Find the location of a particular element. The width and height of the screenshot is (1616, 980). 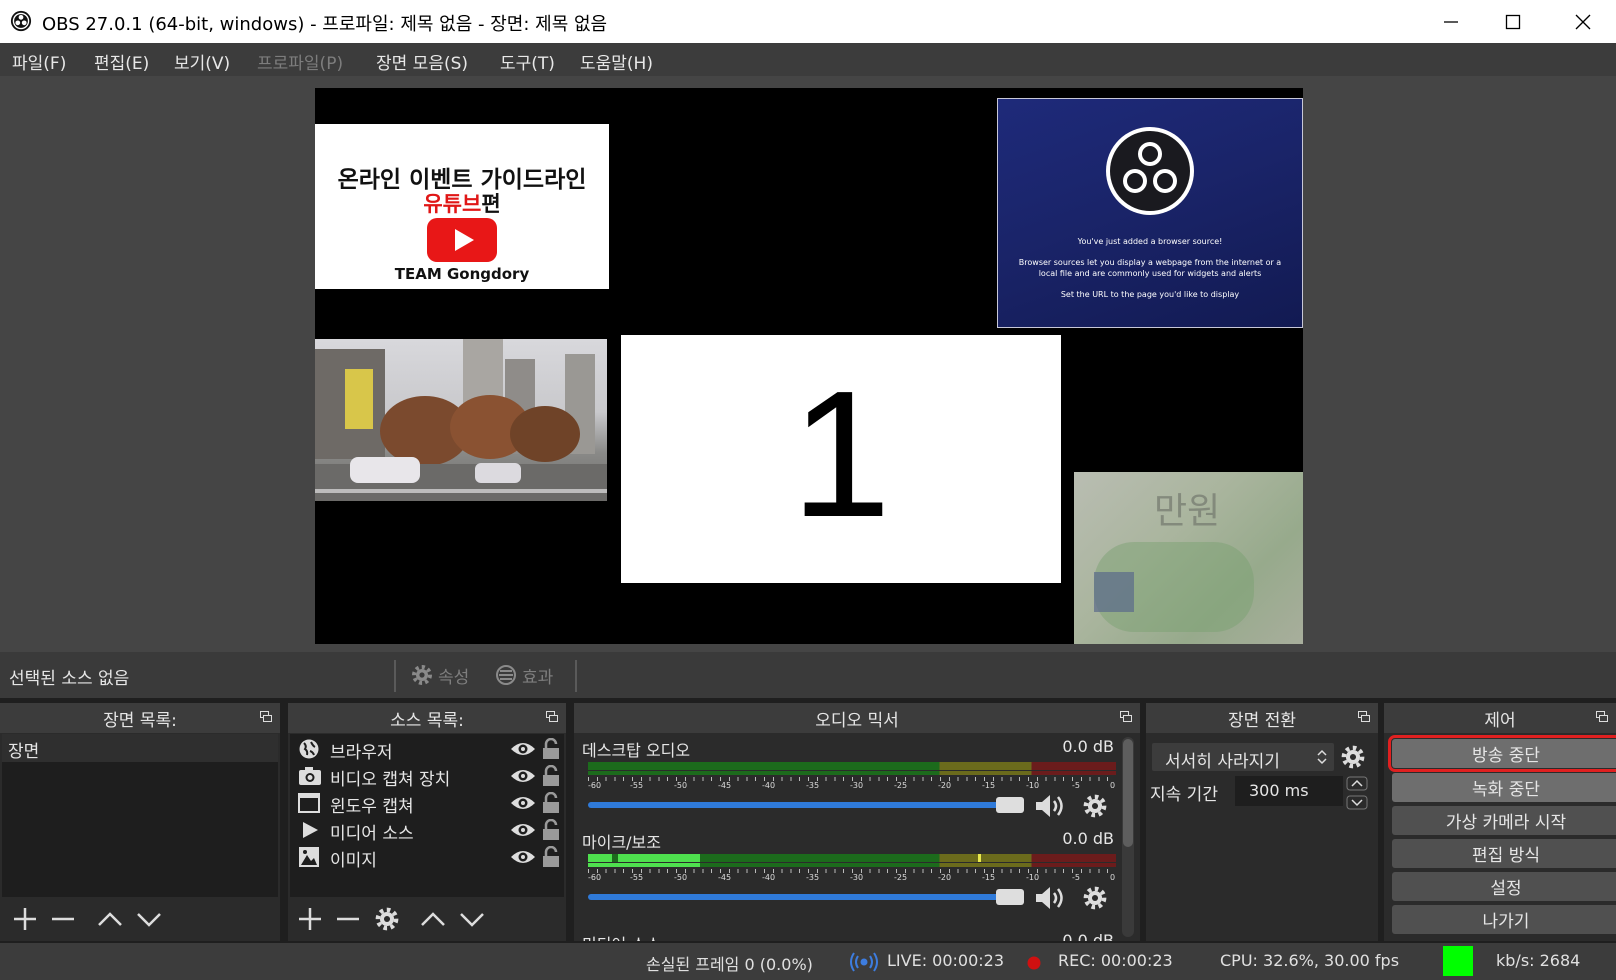

duration-spin-buttons is located at coordinates (1357, 793).